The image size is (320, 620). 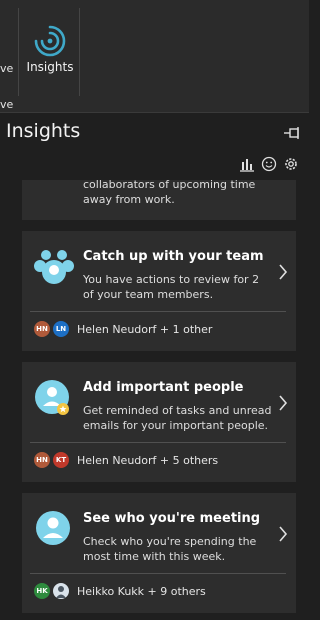 What do you see at coordinates (172, 518) in the screenshot?
I see `card-title: See who you're meeting` at bounding box center [172, 518].